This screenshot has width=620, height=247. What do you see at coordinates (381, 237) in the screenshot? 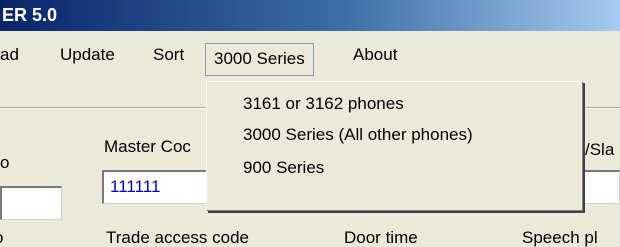
I see `door-time-label: Door time` at bounding box center [381, 237].